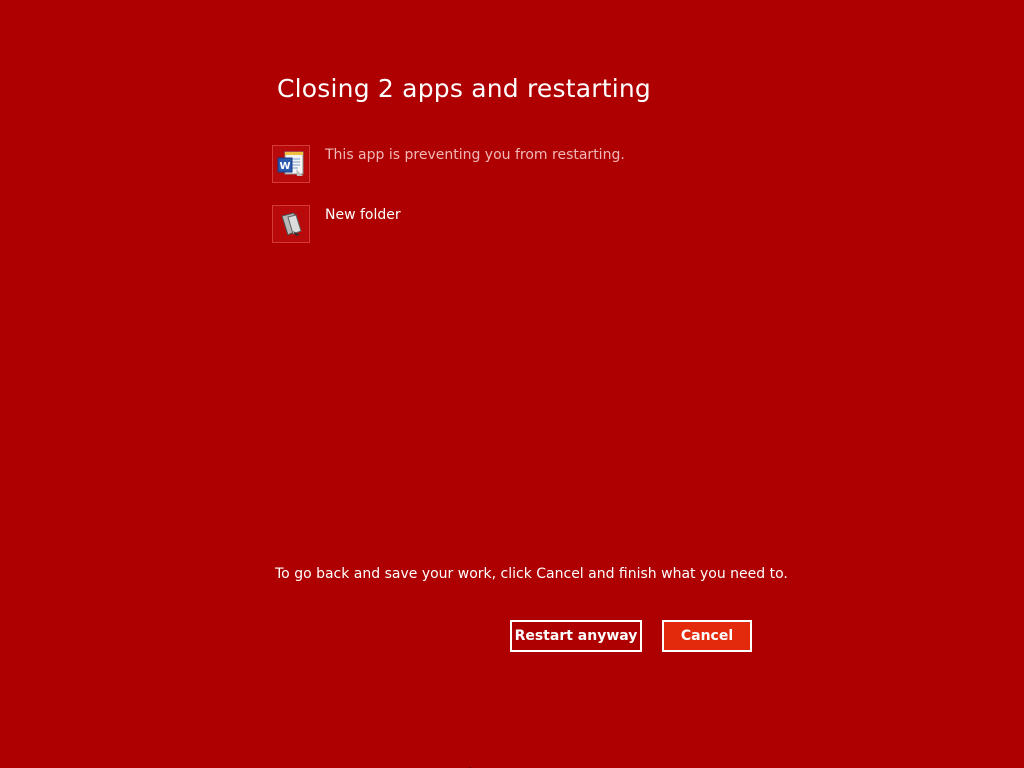 The width and height of the screenshot is (1024, 768). What do you see at coordinates (576, 636) in the screenshot?
I see `restart-anyway-button: Restart anyway` at bounding box center [576, 636].